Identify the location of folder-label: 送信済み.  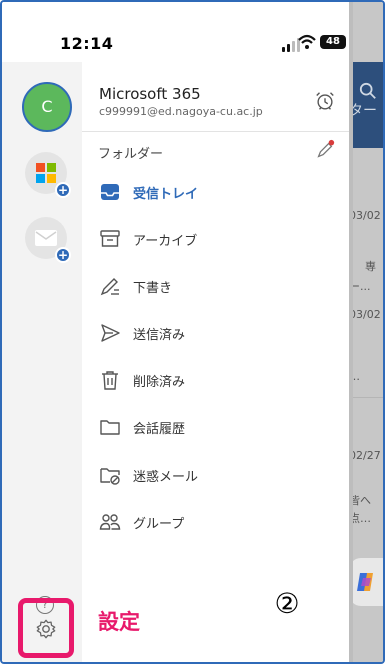
(159, 335).